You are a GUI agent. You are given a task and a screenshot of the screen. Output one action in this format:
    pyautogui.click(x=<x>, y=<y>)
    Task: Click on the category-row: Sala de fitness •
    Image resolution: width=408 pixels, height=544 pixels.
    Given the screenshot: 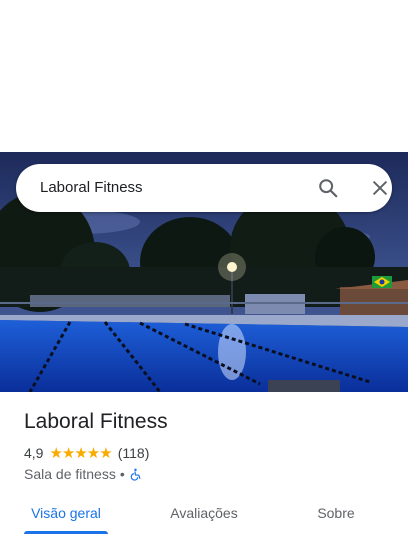 What is the action you would take?
    pyautogui.click(x=83, y=474)
    